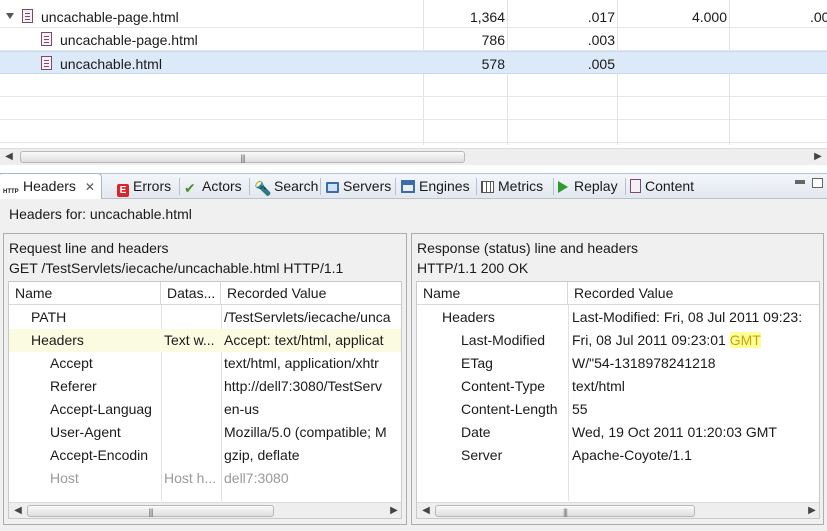  What do you see at coordinates (51, 186) in the screenshot?
I see `tab-headers: HTTP Headers ✕` at bounding box center [51, 186].